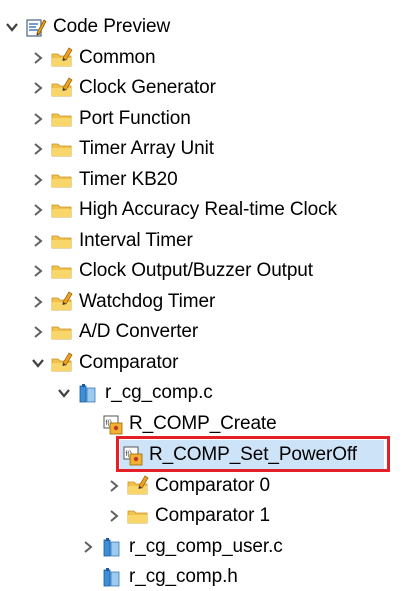 This screenshot has height=591, width=411. I want to click on tree-item-common: Common, so click(93, 57).